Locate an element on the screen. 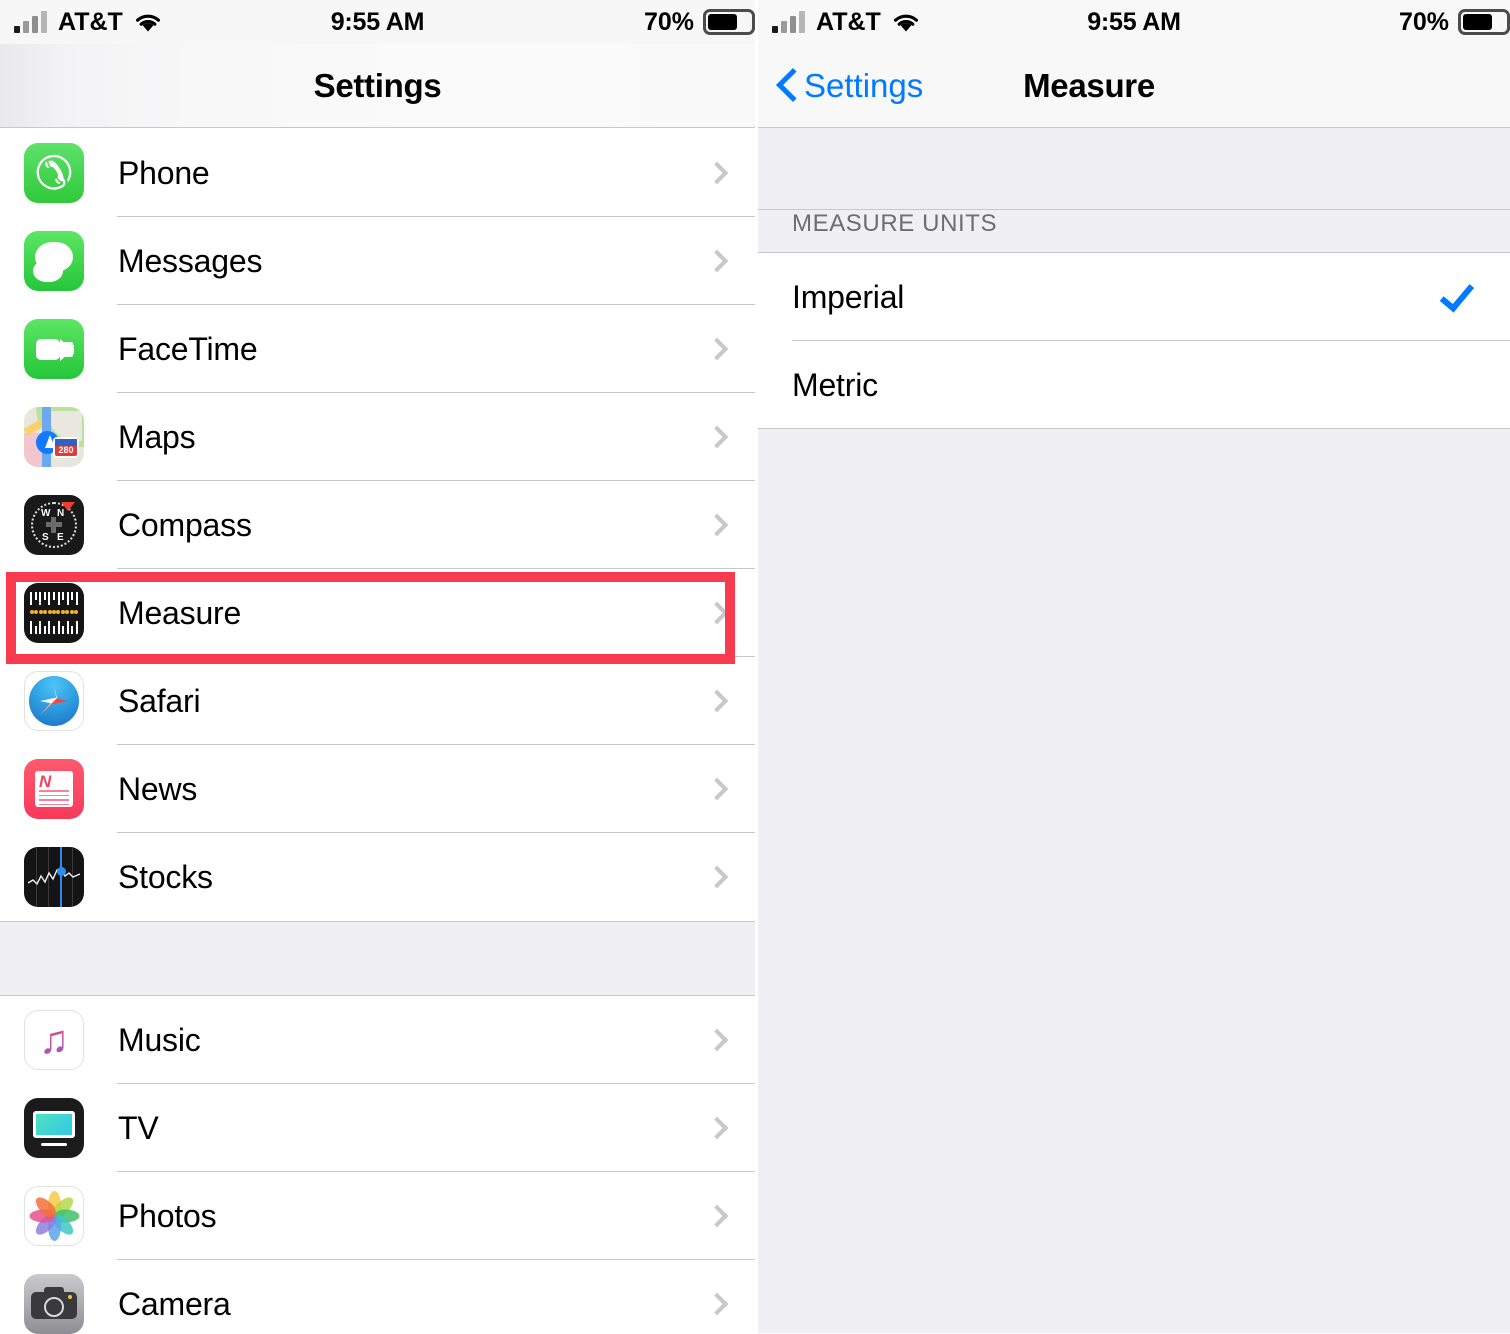 This screenshot has width=1510, height=1334. measure-icon is located at coordinates (54, 613).